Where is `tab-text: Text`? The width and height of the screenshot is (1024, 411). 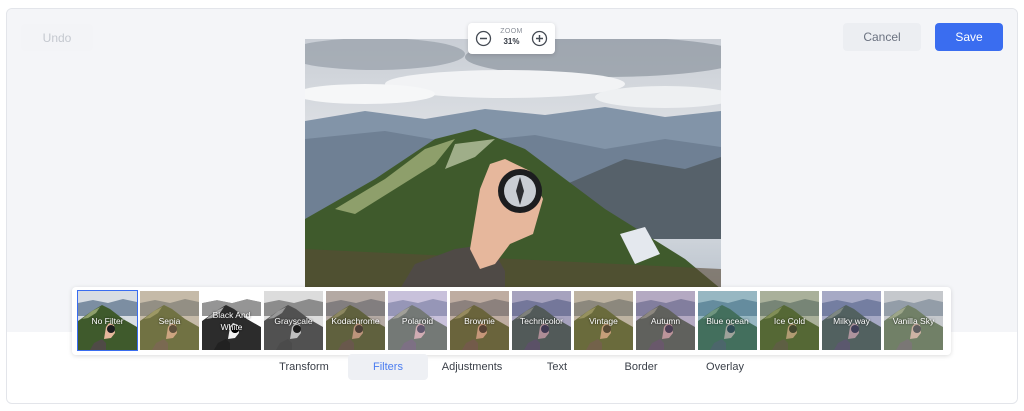
tab-text: Text is located at coordinates (557, 367).